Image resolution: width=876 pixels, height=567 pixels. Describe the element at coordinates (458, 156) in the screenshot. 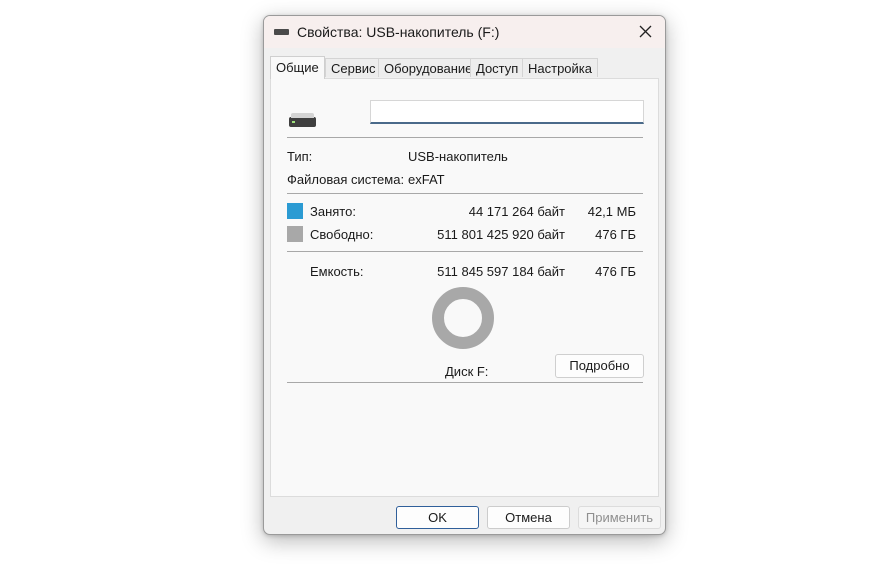

I see `type-value: USB-накопитель` at that location.